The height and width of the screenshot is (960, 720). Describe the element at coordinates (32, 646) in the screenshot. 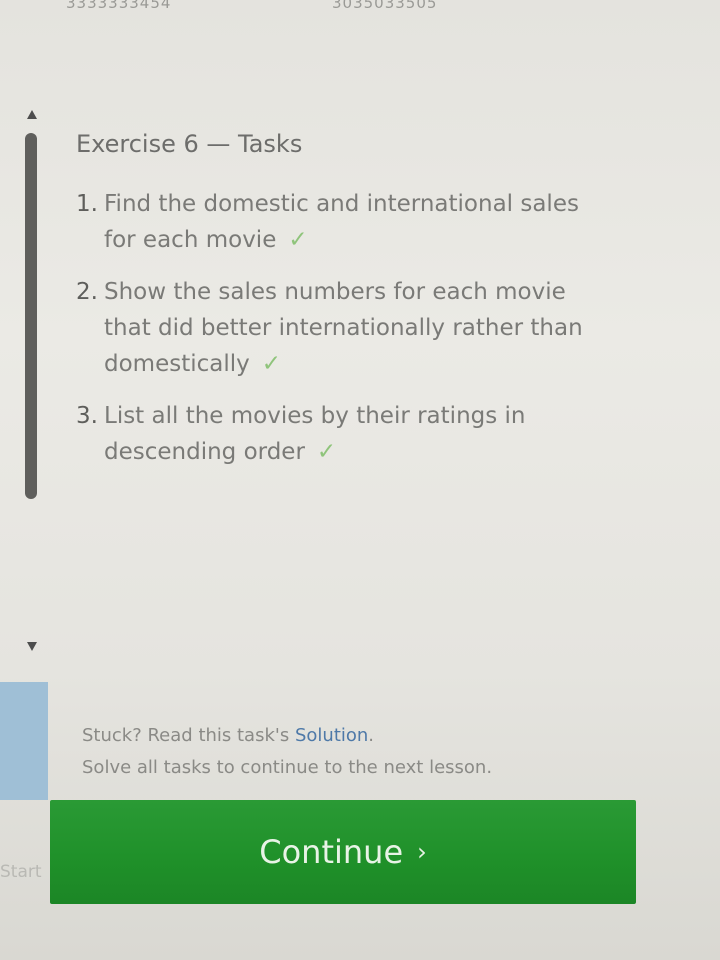

I see `scroll-down-arrow-icon` at that location.